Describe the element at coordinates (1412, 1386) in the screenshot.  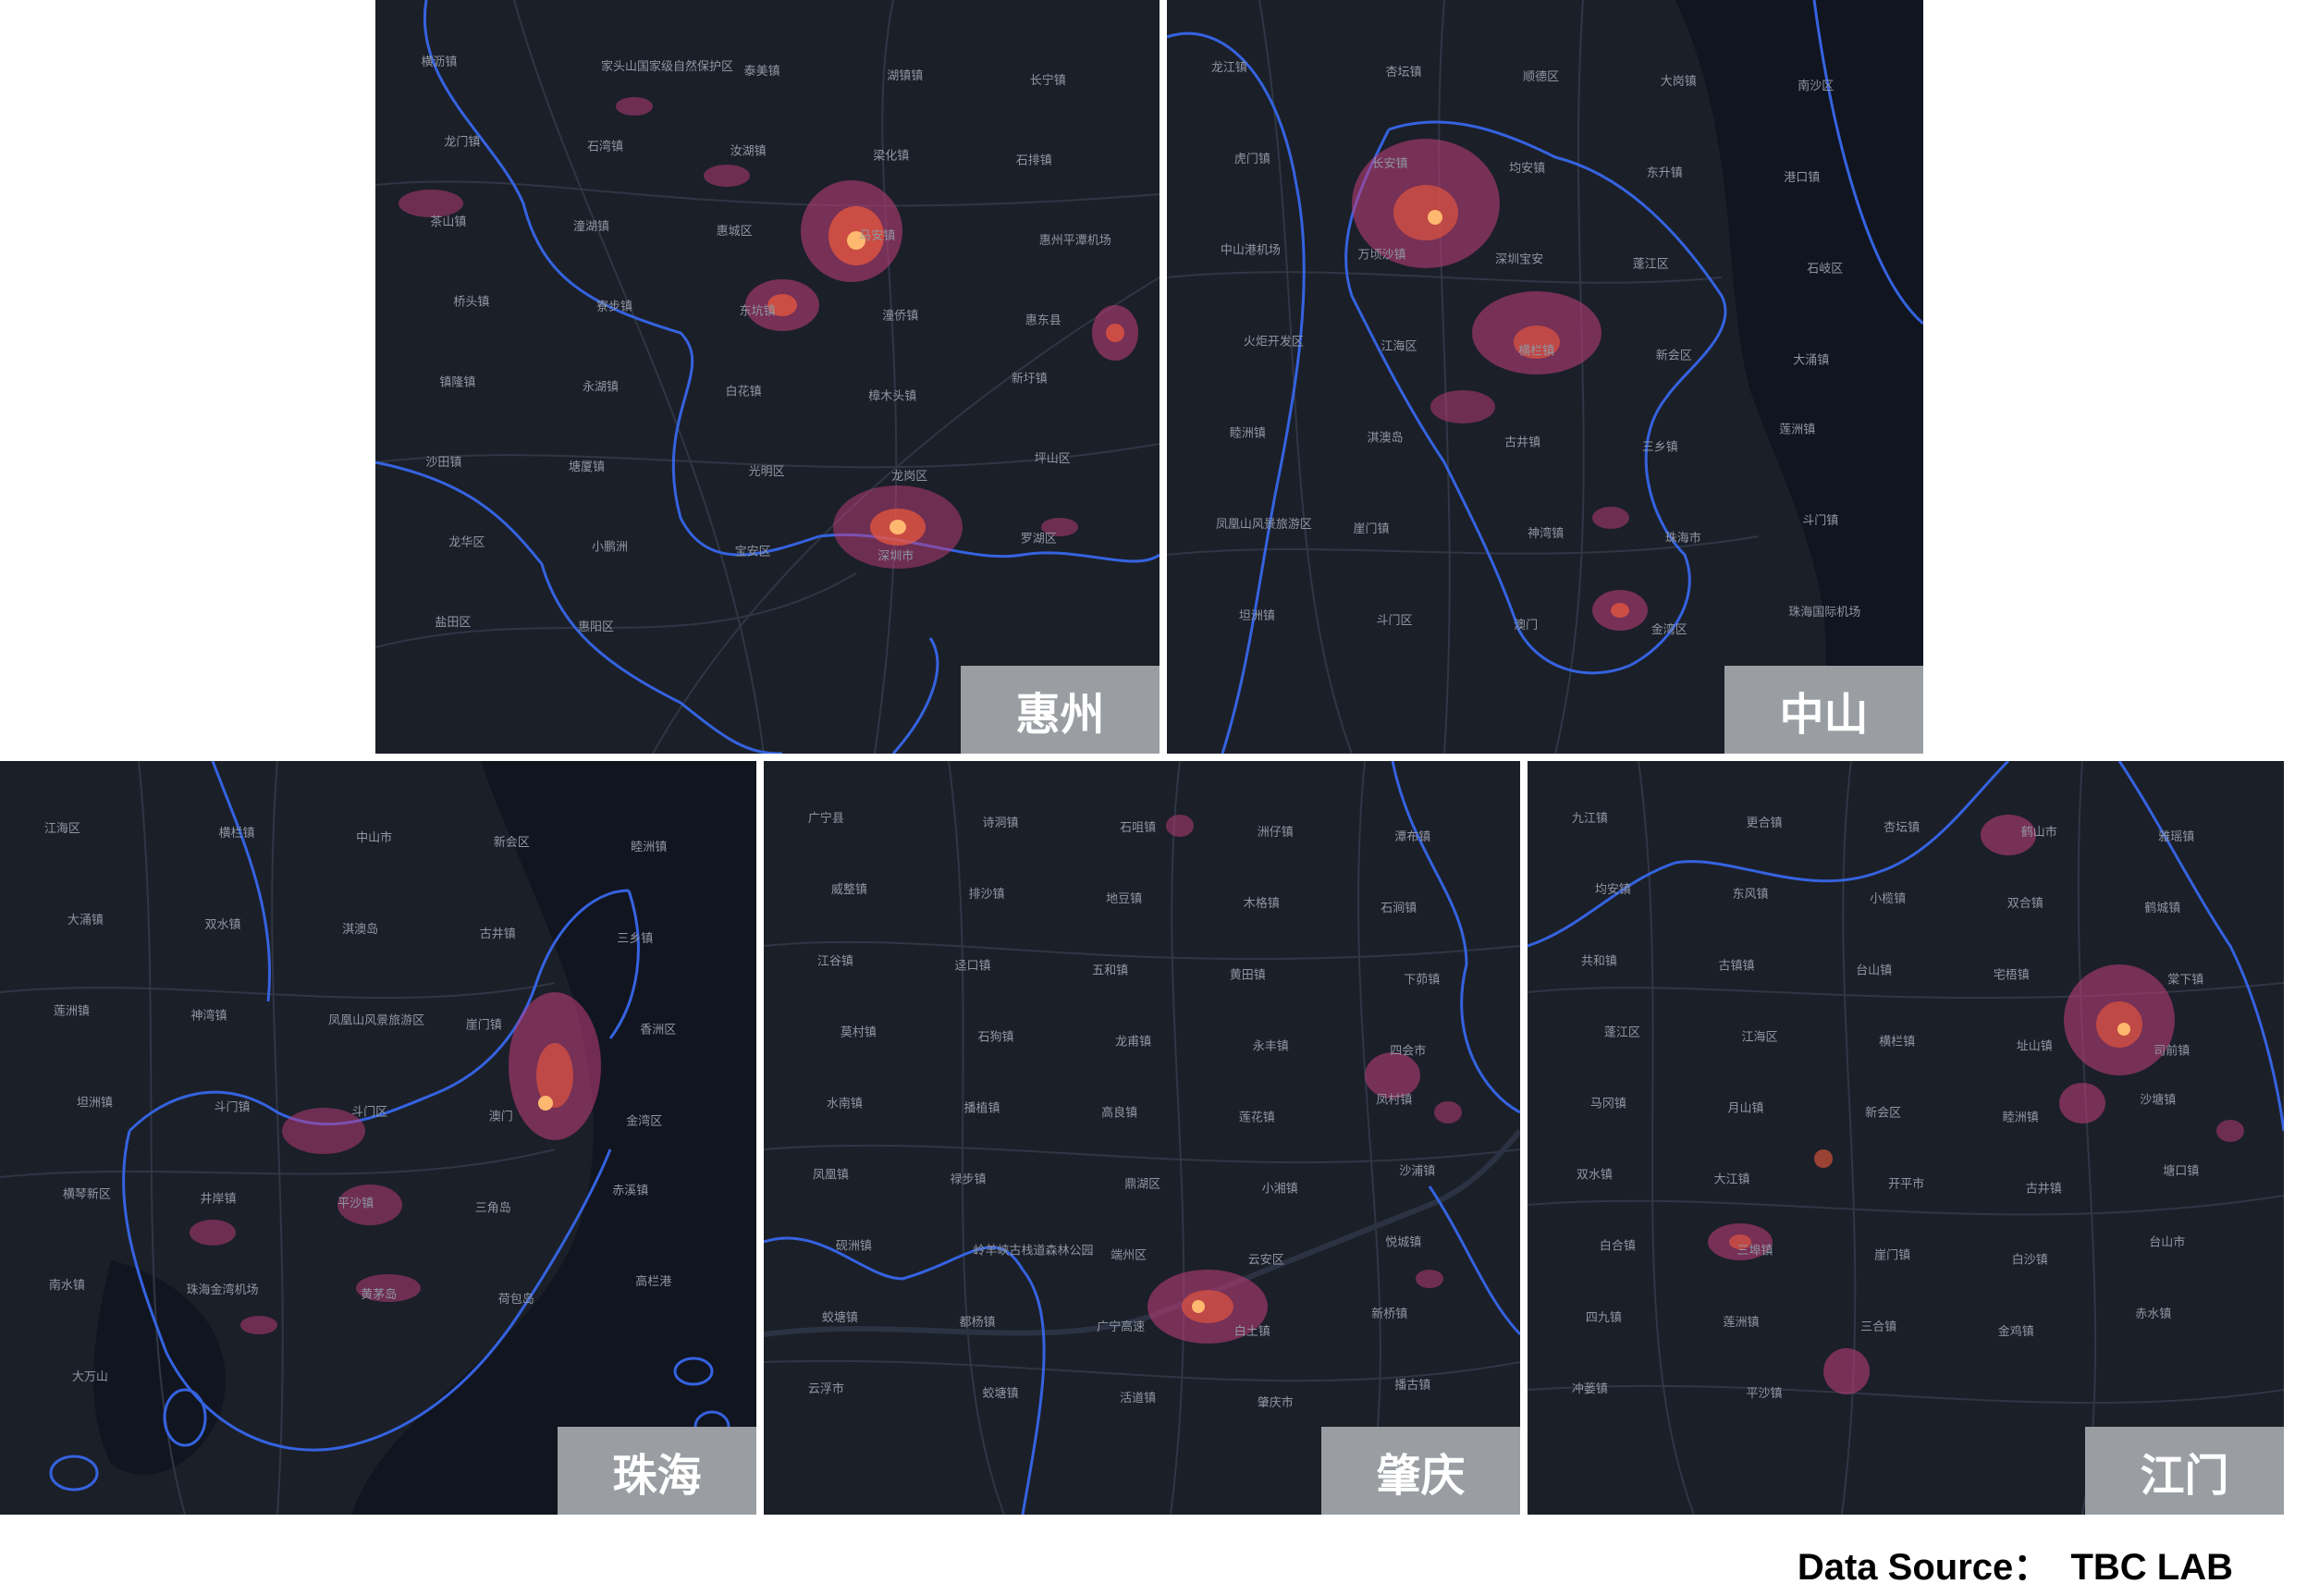
I see `place-name: 播古镇` at that location.